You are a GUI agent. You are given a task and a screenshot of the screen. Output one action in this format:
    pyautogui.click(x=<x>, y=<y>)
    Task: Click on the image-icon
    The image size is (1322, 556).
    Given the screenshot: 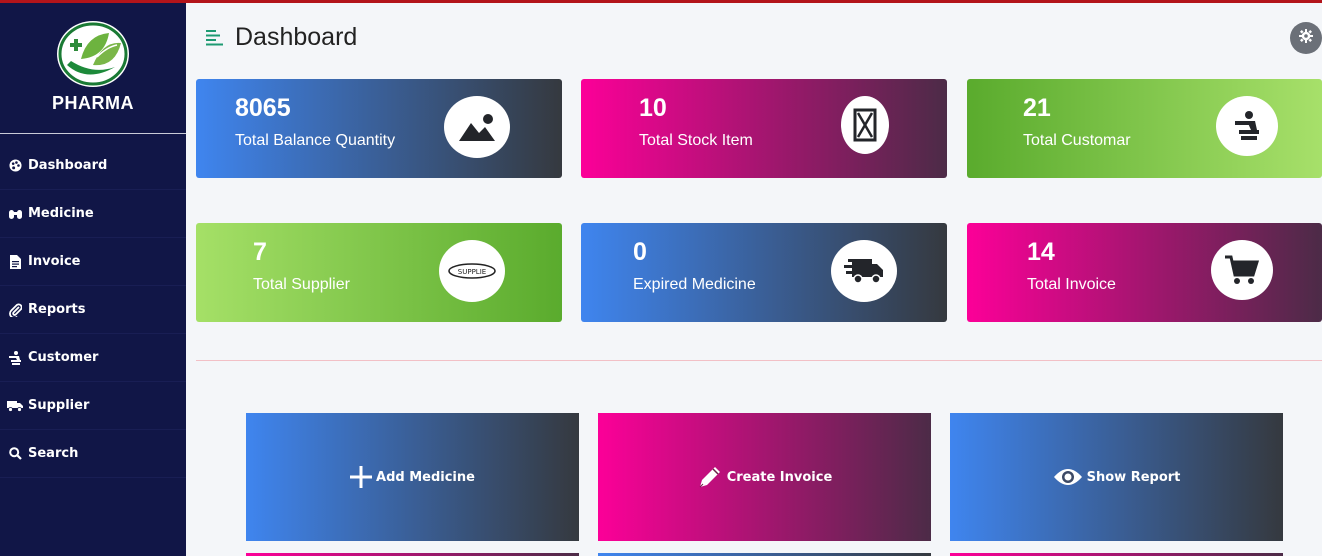 What is the action you would take?
    pyautogui.click(x=477, y=127)
    